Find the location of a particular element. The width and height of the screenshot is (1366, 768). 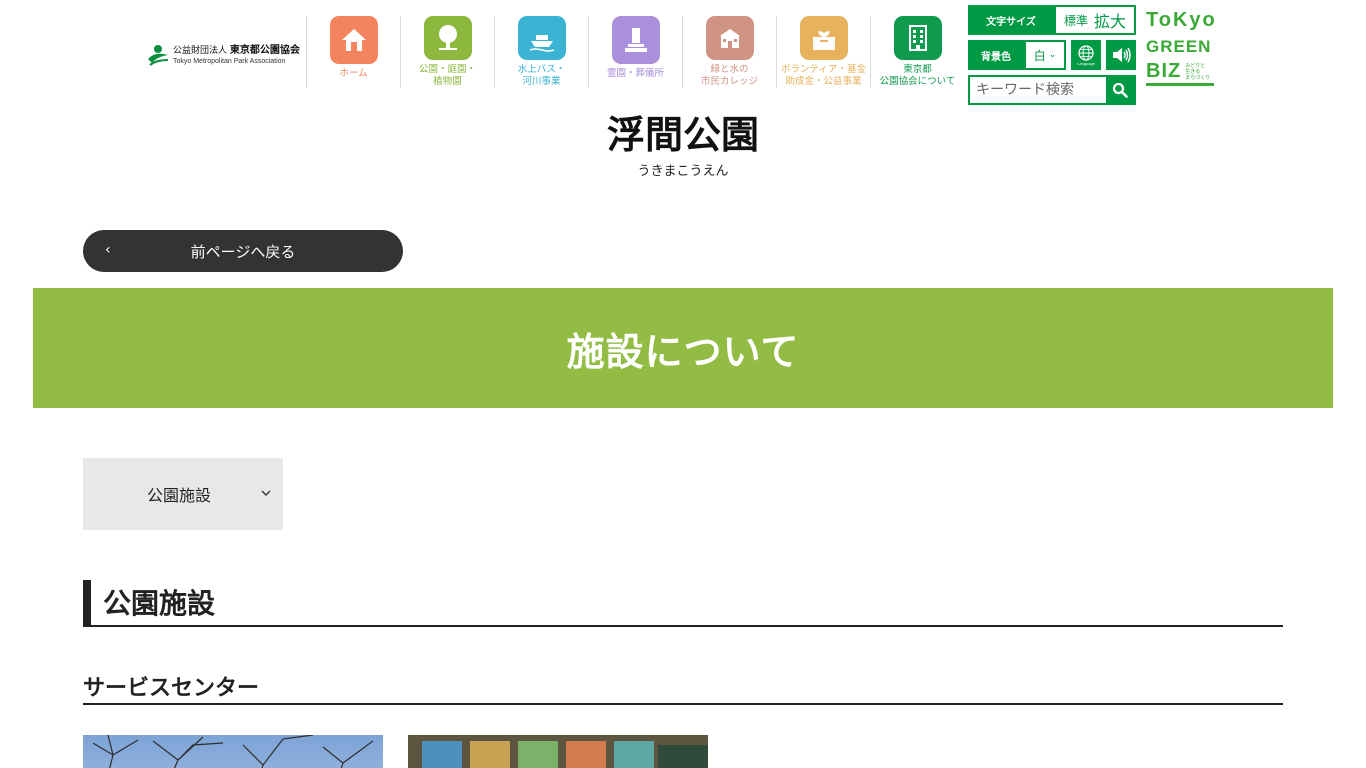

nav-label: 水上バス・ 河川事業 is located at coordinates (541, 75).